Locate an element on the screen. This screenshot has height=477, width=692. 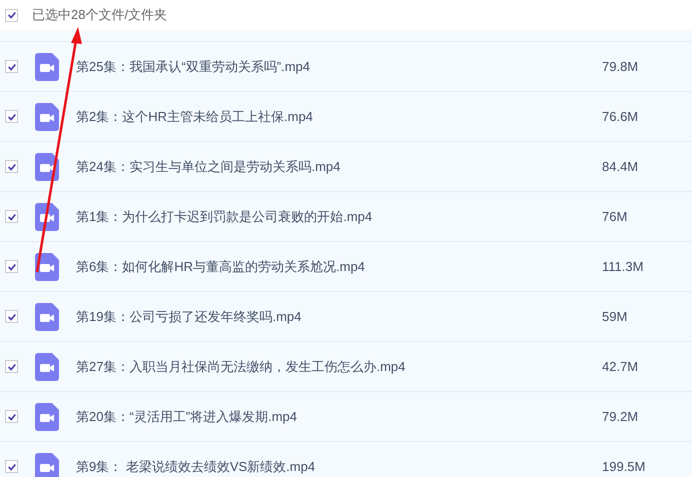
file-name: 第27集：入职当月社保尚无法缴纳，发生工伤怎么办.mp4 is located at coordinates (336, 367).